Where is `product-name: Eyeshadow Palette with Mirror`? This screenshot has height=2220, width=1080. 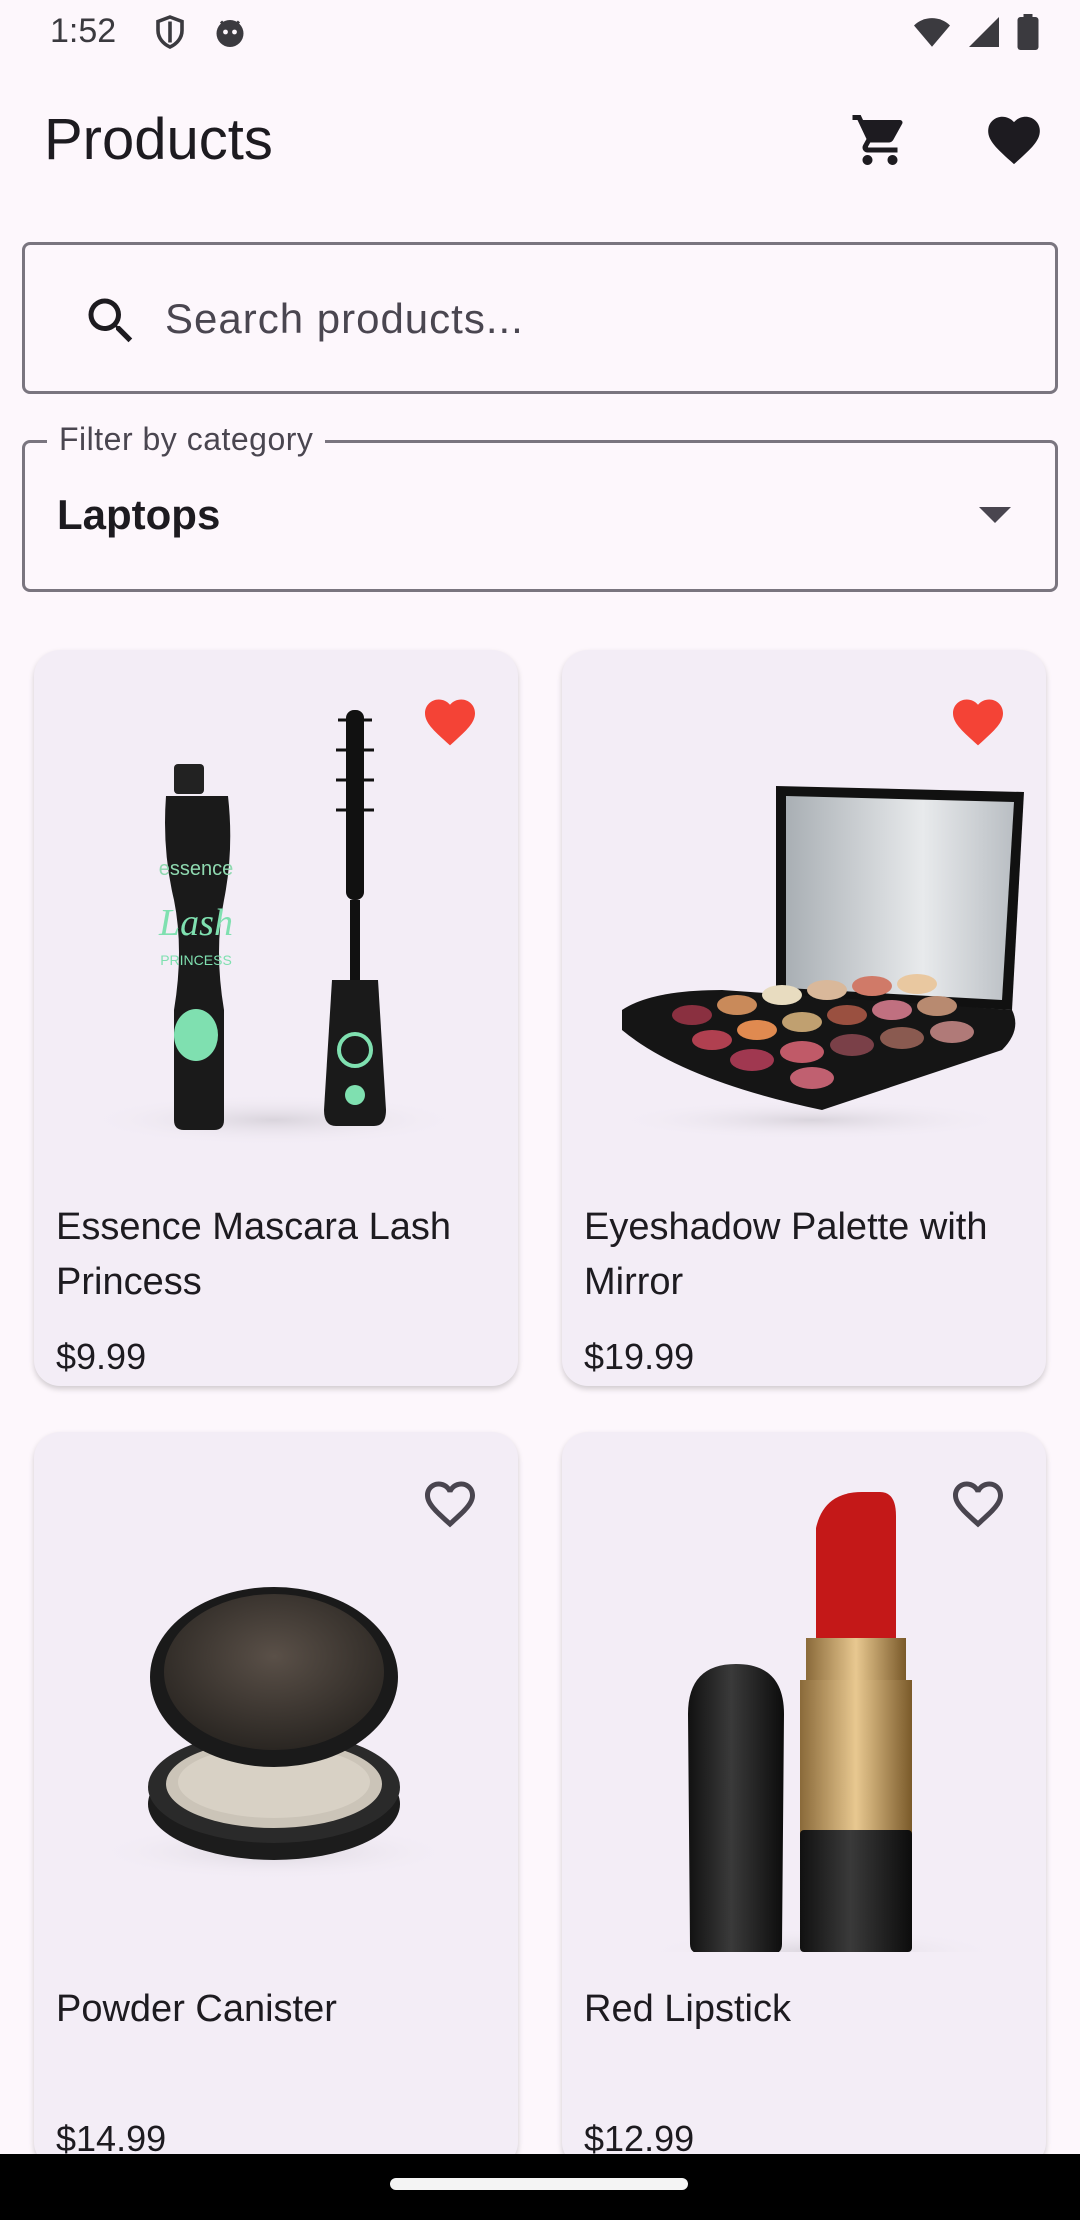
product-name: Eyeshadow Palette with Mirror is located at coordinates (786, 1254).